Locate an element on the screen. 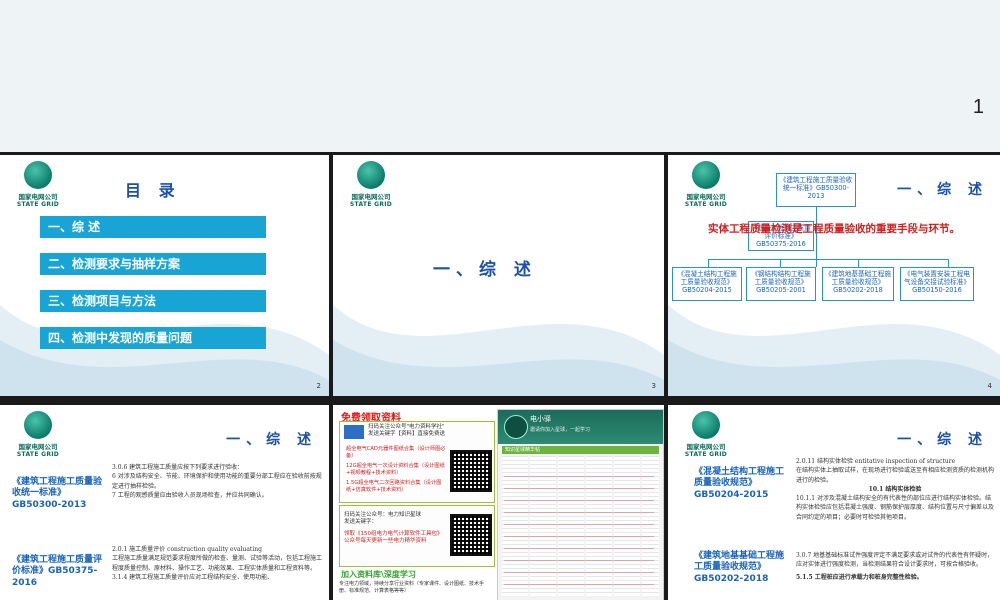 The height and width of the screenshot is (600, 1000). toc-item-problems: 四、检测中发现的质量问题 is located at coordinates (153, 338).